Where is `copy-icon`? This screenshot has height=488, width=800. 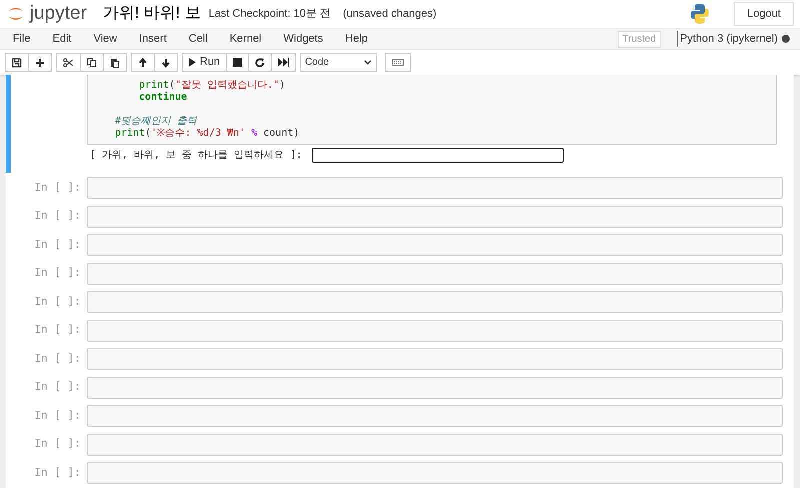 copy-icon is located at coordinates (92, 63).